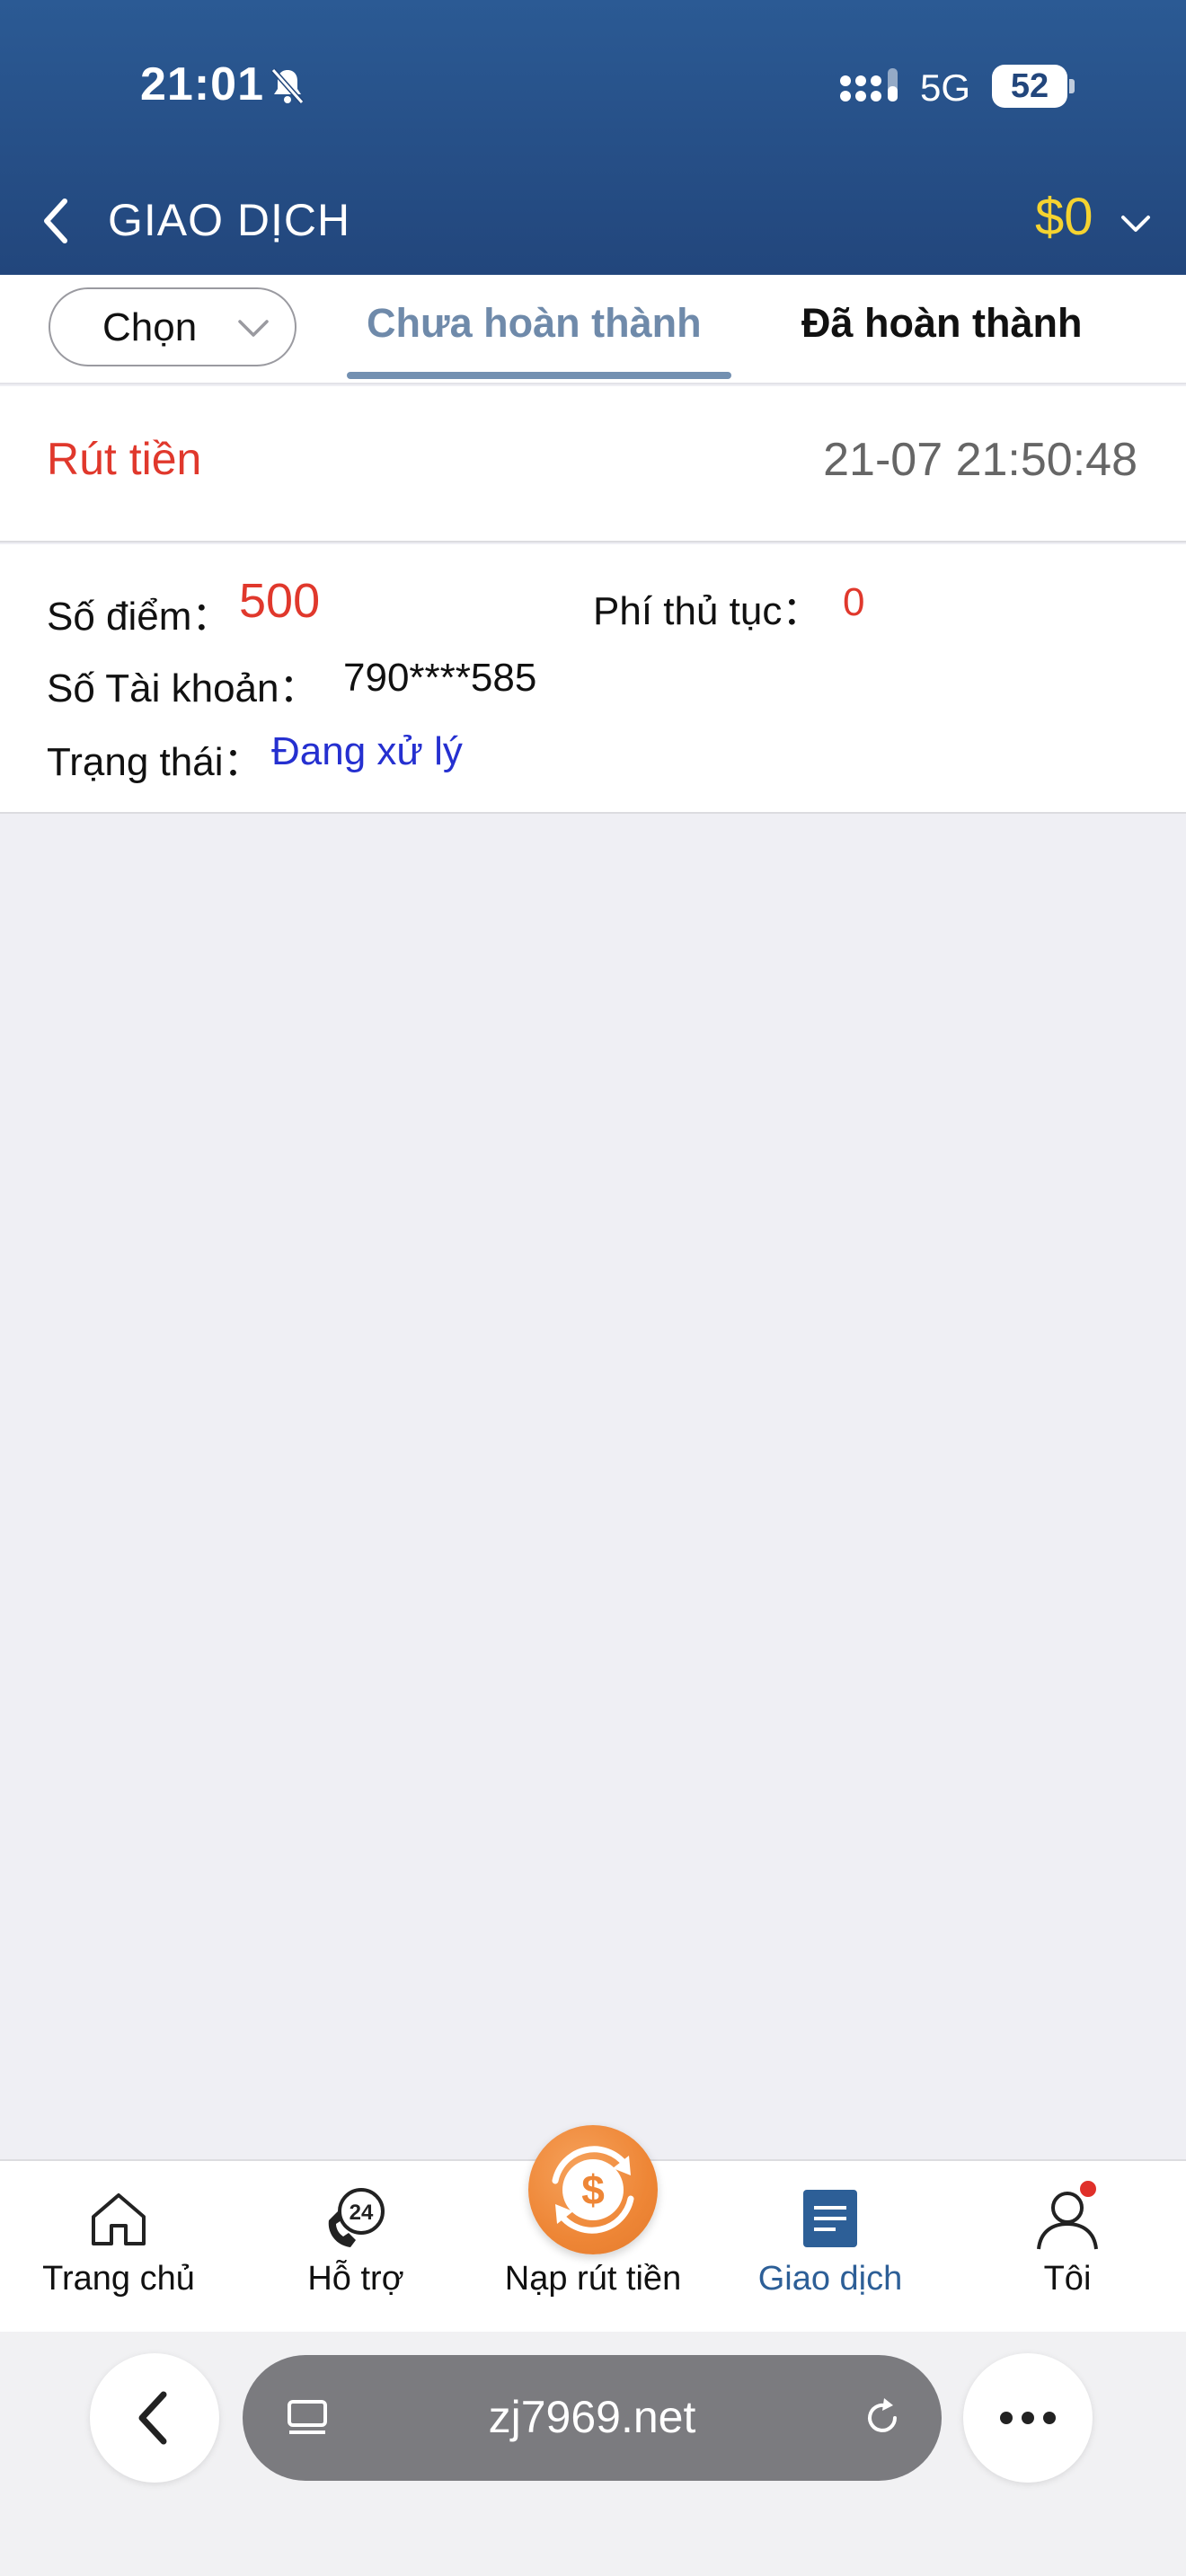 The image size is (1186, 2576). I want to click on nav-transactions: Giao dịch, so click(830, 2247).